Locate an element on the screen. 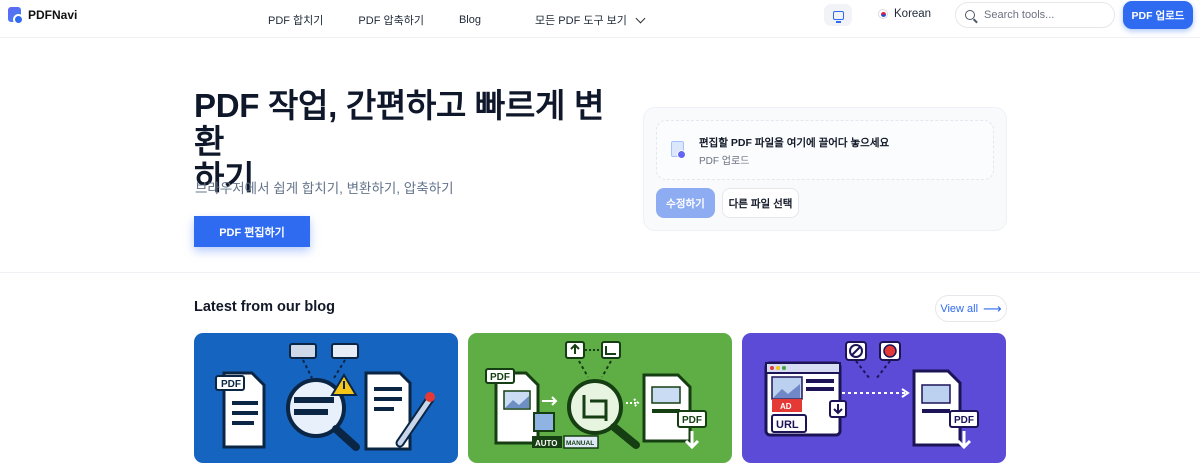  blog-card-3: AD URL PDF is located at coordinates (874, 398).